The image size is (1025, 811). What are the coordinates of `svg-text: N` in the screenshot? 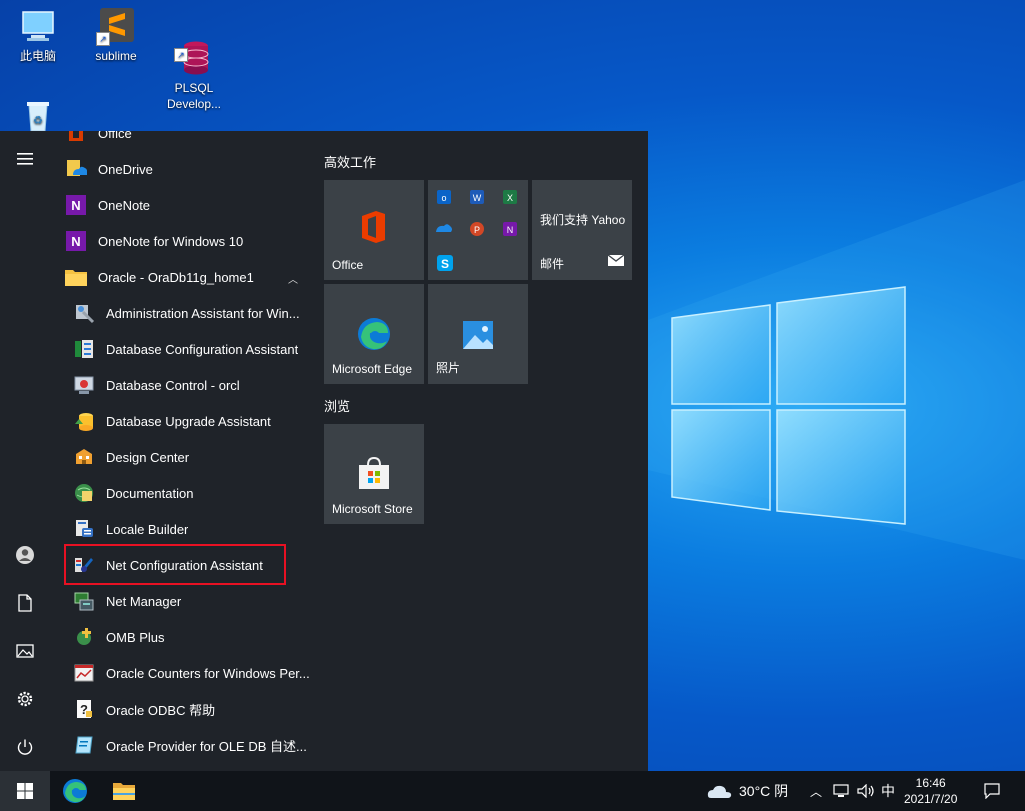 It's located at (75, 205).